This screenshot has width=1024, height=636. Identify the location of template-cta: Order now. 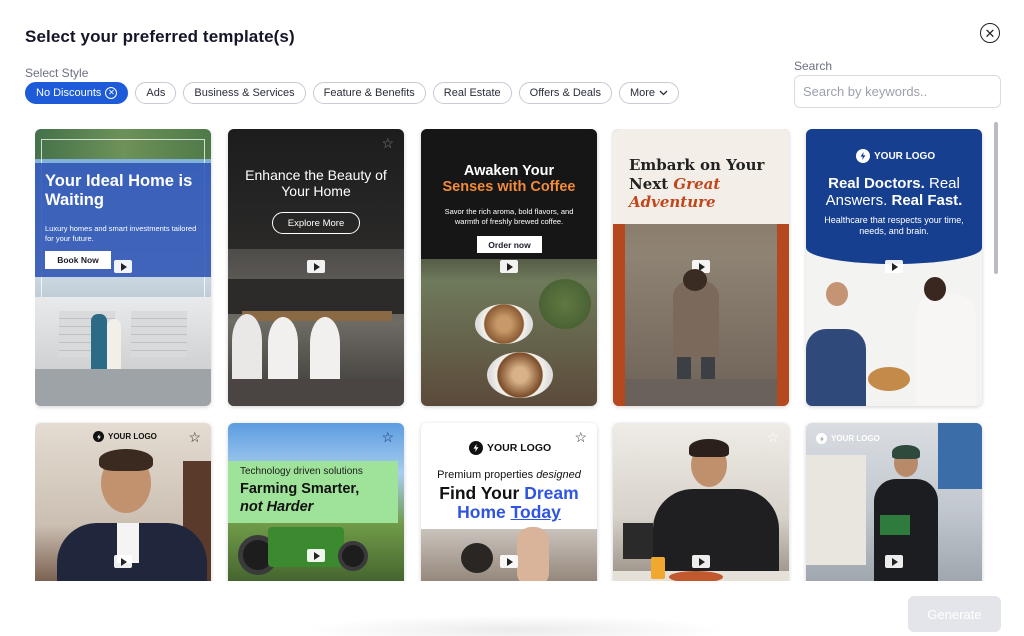
(509, 244).